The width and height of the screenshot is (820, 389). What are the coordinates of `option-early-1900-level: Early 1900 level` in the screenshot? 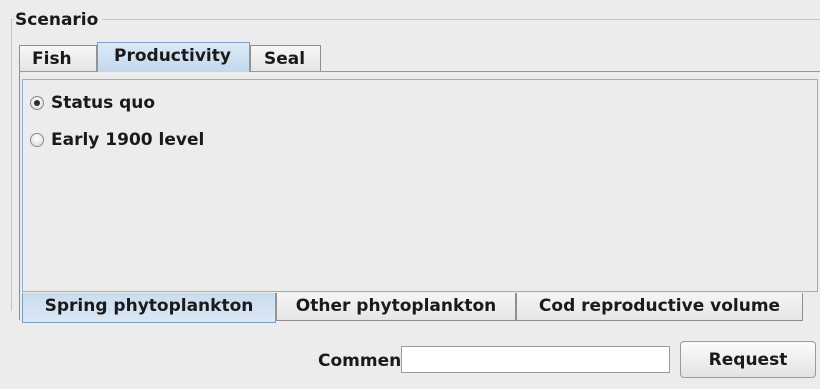 It's located at (117, 140).